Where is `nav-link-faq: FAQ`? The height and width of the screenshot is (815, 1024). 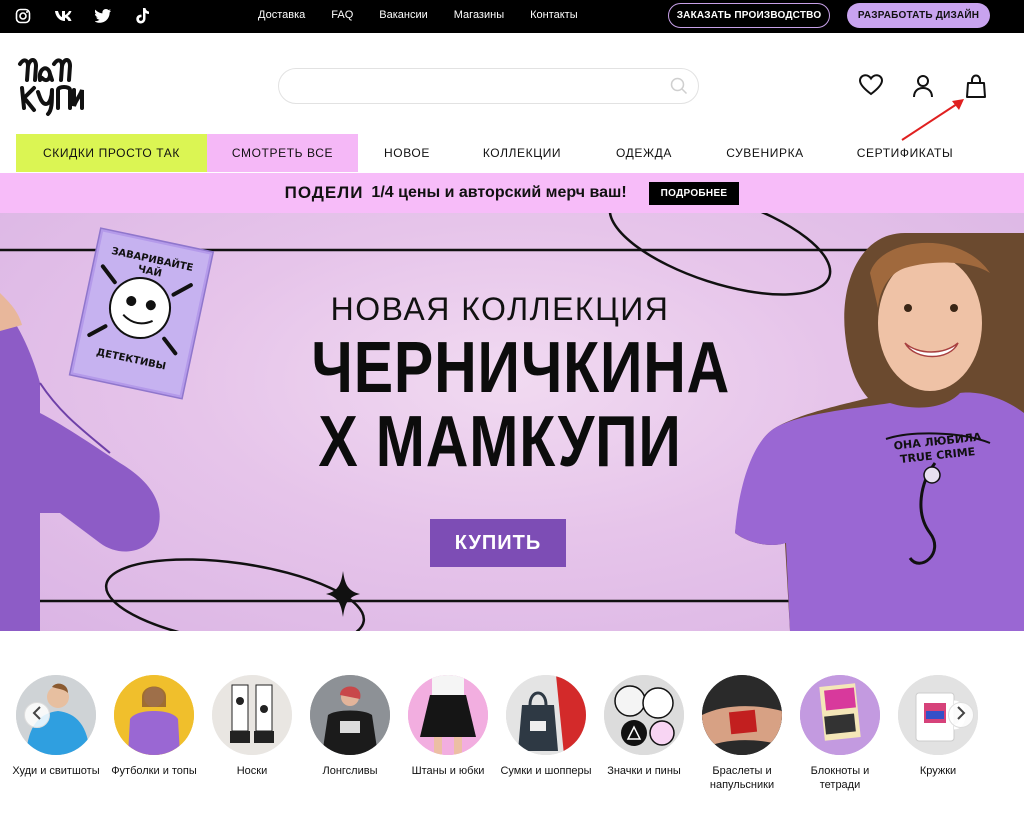
nav-link-faq: FAQ is located at coordinates (342, 15).